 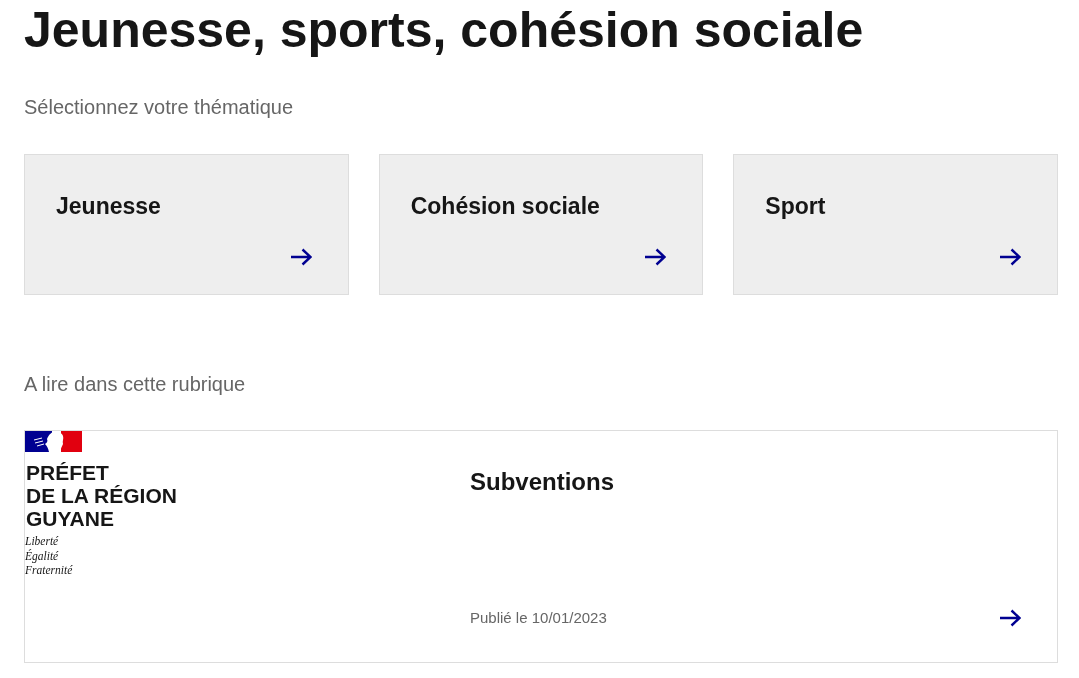 What do you see at coordinates (444, 30) in the screenshot?
I see `page-title: Jeunesse, sports, cohésion sociale` at bounding box center [444, 30].